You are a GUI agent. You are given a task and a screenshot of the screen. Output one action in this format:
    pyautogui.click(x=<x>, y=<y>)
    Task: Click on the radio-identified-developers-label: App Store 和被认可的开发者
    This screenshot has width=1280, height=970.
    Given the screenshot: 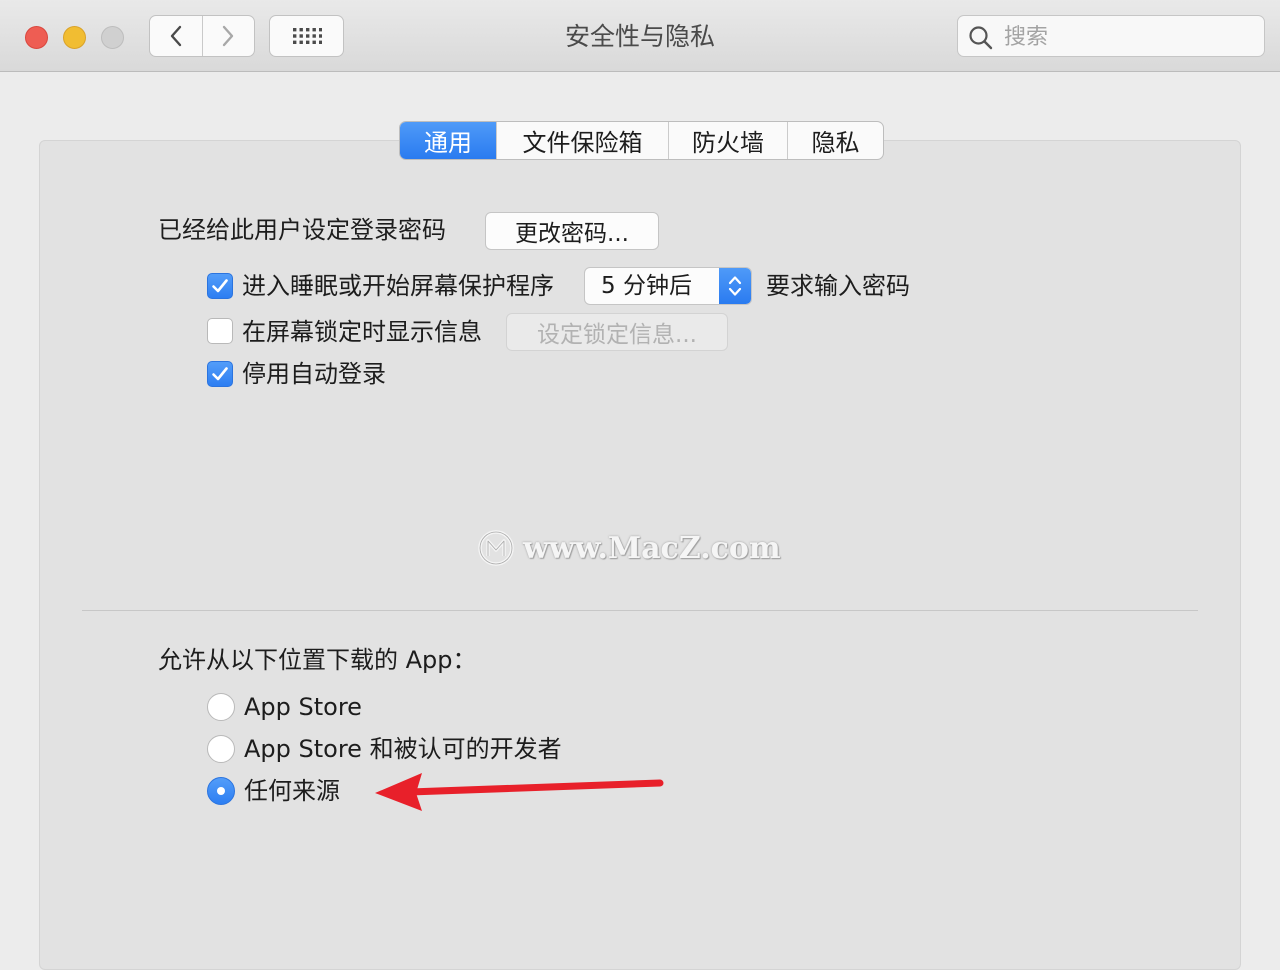 What is the action you would take?
    pyautogui.click(x=403, y=749)
    